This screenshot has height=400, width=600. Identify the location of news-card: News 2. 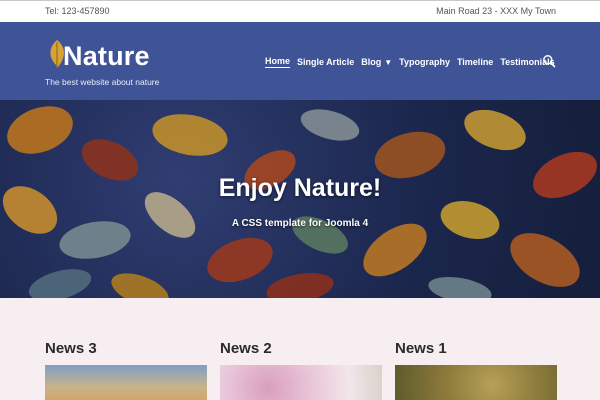
(301, 349).